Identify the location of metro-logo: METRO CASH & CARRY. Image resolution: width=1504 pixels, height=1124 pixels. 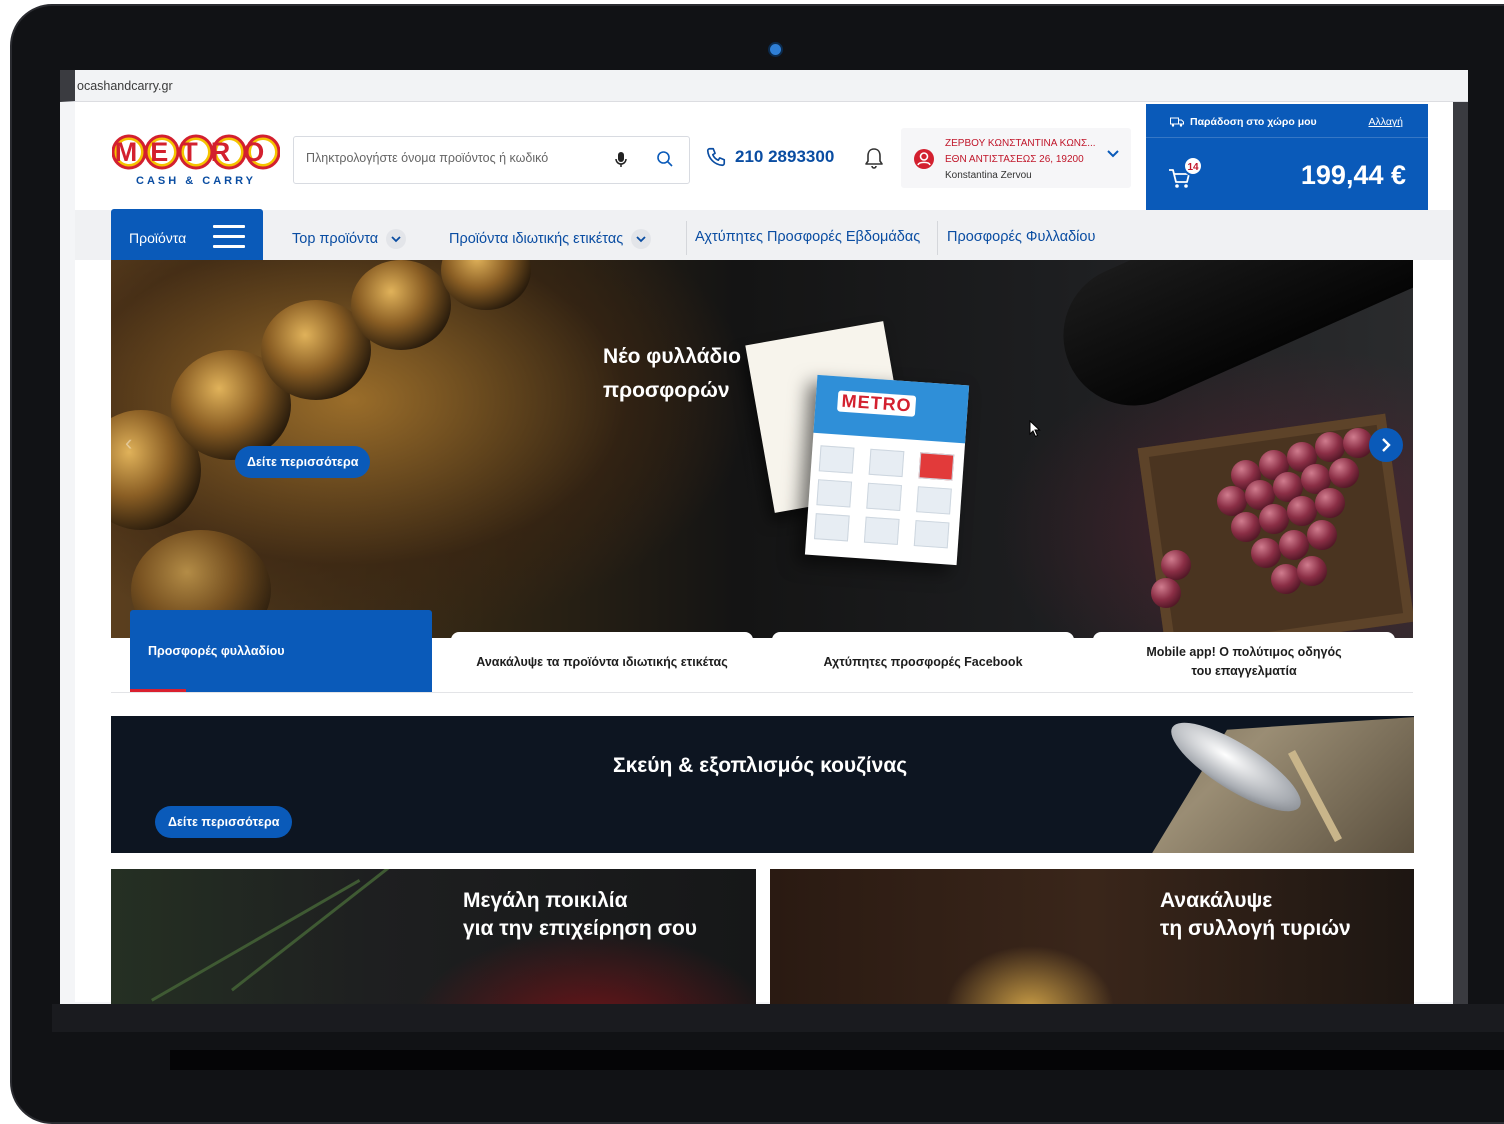
(196, 160).